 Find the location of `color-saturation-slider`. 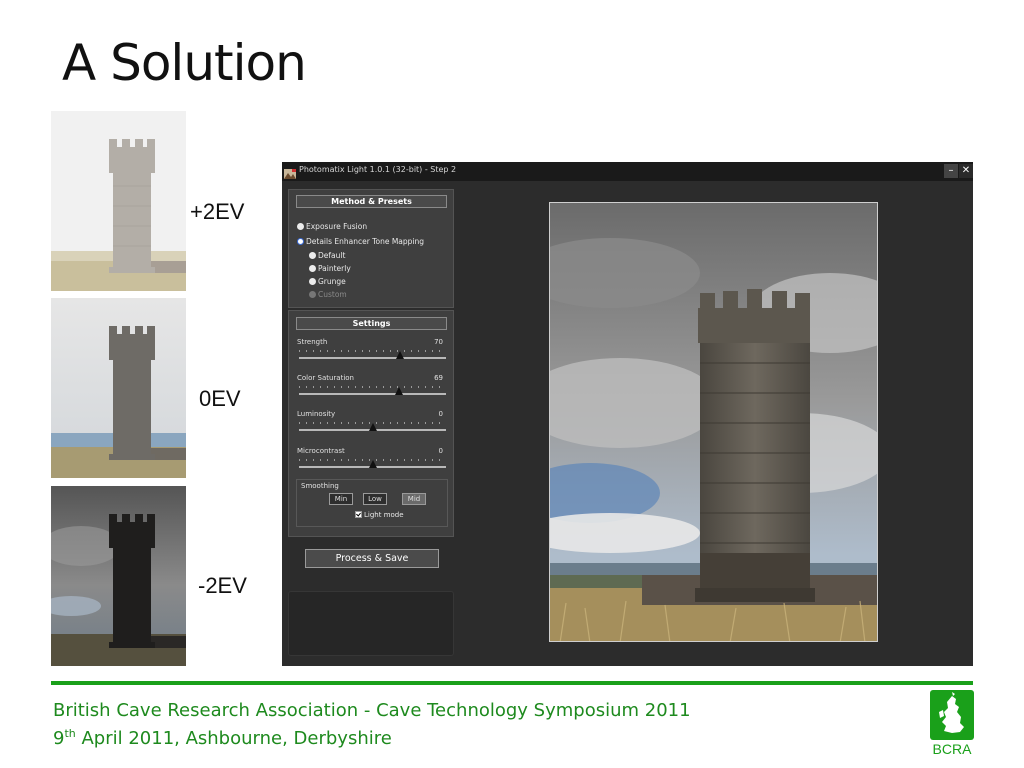

color-saturation-slider is located at coordinates (372, 394).